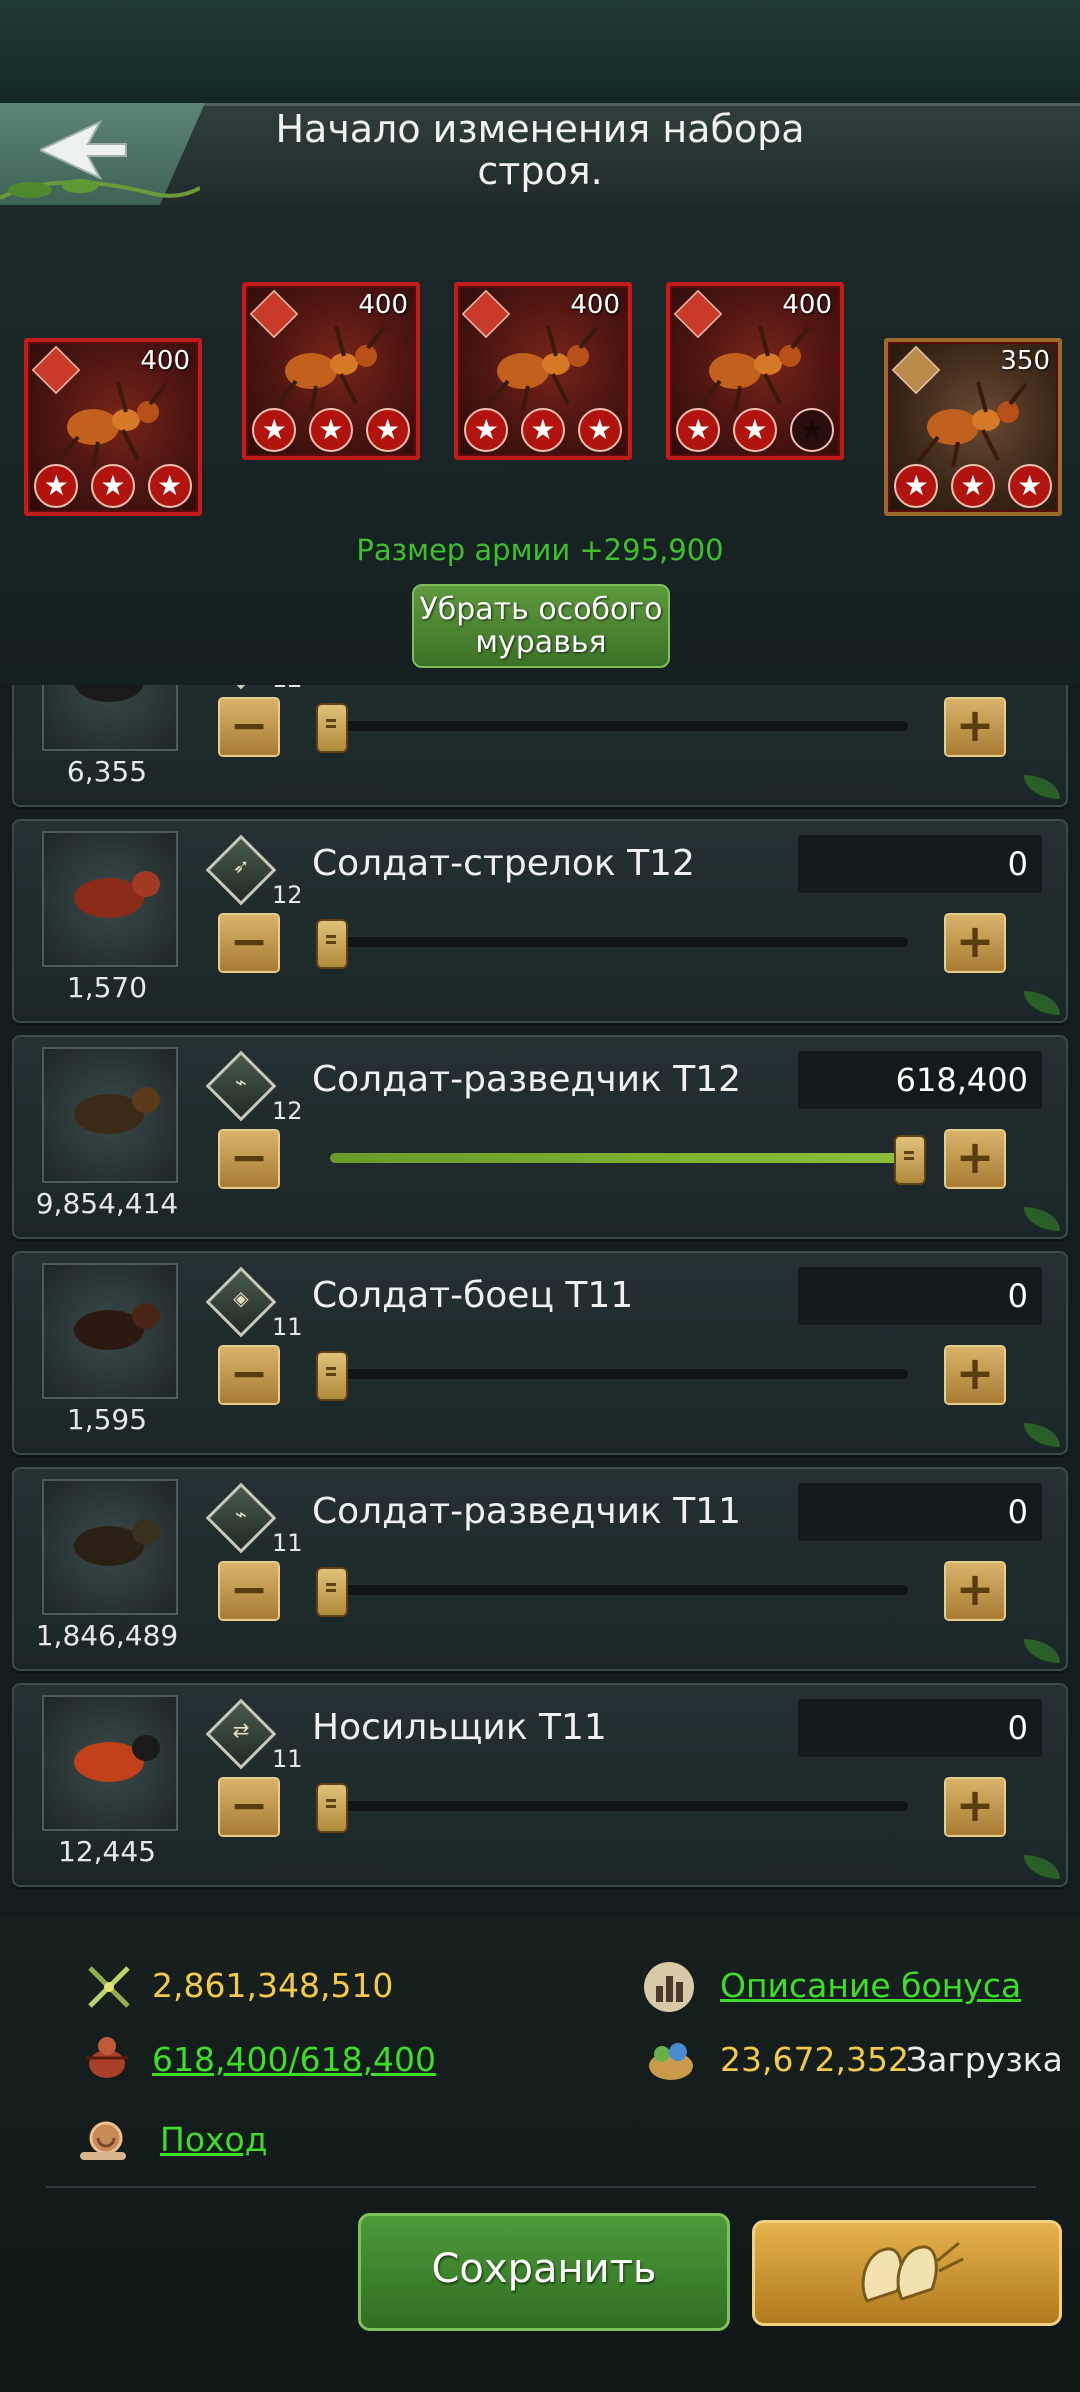  What do you see at coordinates (619, 1158) in the screenshot?
I see `slider-fill` at bounding box center [619, 1158].